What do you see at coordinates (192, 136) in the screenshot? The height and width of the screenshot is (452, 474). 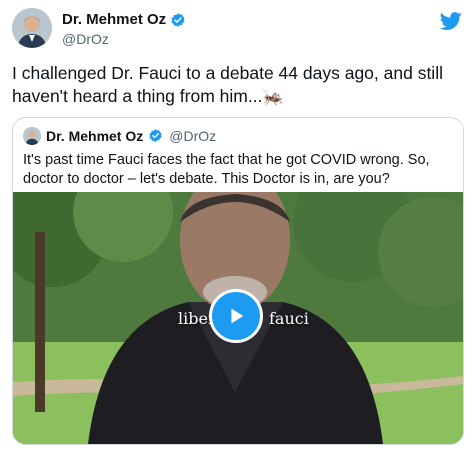 I see `quoted-author-handle: @DrOz` at bounding box center [192, 136].